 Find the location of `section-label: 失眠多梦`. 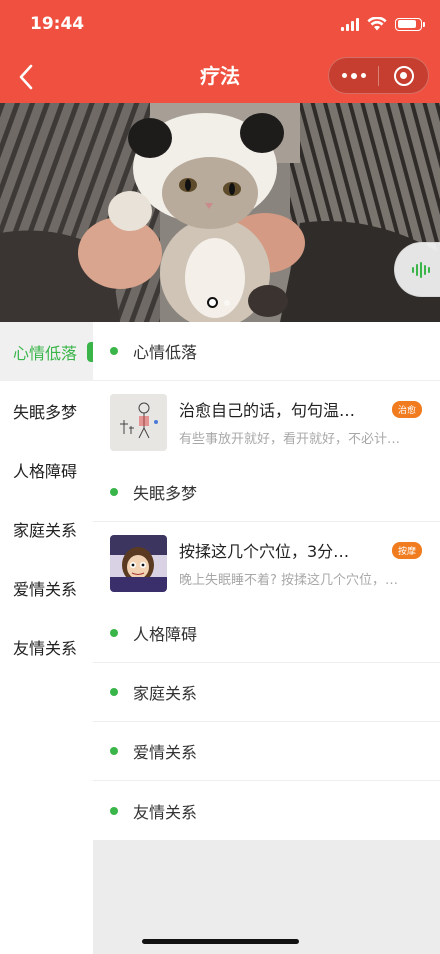

section-label: 失眠多梦 is located at coordinates (165, 493).